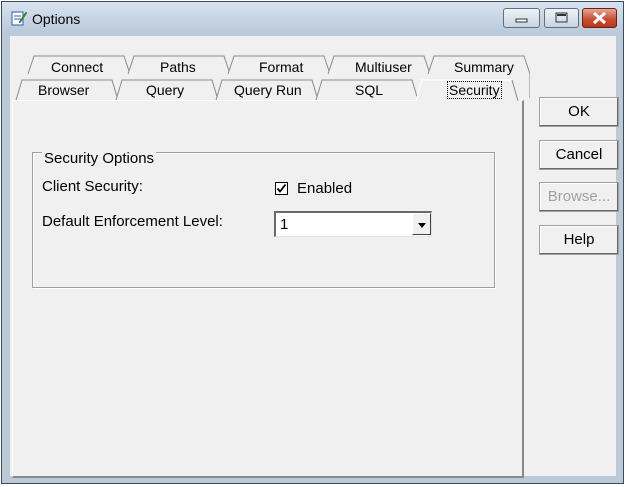 This screenshot has height=487, width=627. What do you see at coordinates (19, 18) in the screenshot?
I see `options-app-icon` at bounding box center [19, 18].